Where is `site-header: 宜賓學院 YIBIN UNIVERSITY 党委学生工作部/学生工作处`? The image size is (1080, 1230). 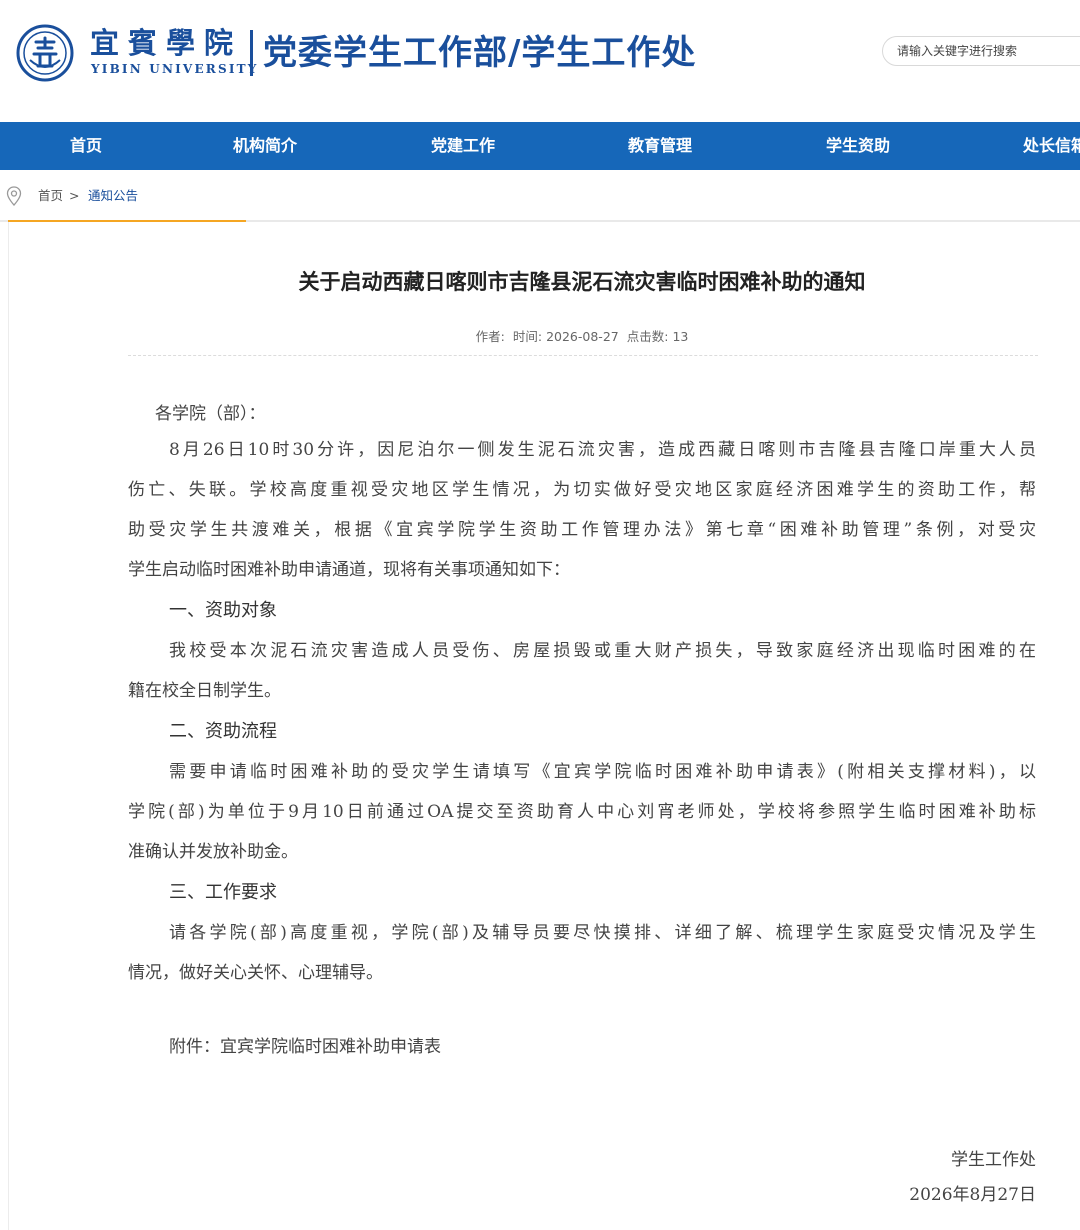 site-header: 宜賓學院 YIBIN UNIVERSITY 党委学生工作部/学生工作处 is located at coordinates (540, 61).